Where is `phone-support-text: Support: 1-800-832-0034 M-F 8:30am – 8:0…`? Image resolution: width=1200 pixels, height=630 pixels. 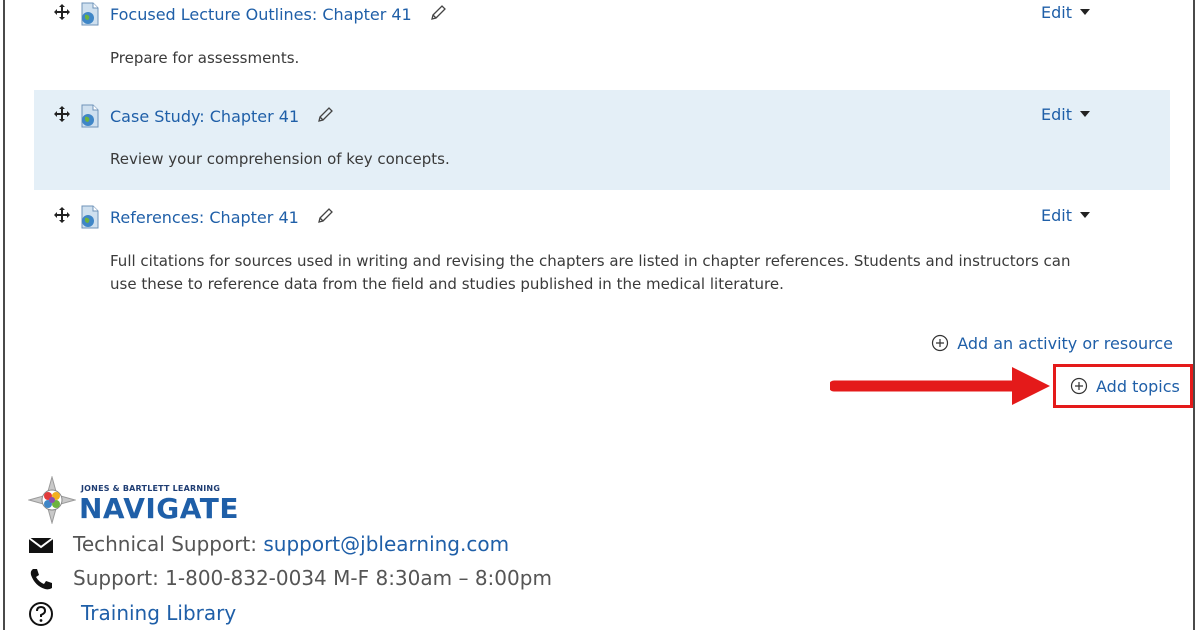 phone-support-text: Support: 1-800-832-0034 M-F 8:30am – 8:0… is located at coordinates (312, 578).